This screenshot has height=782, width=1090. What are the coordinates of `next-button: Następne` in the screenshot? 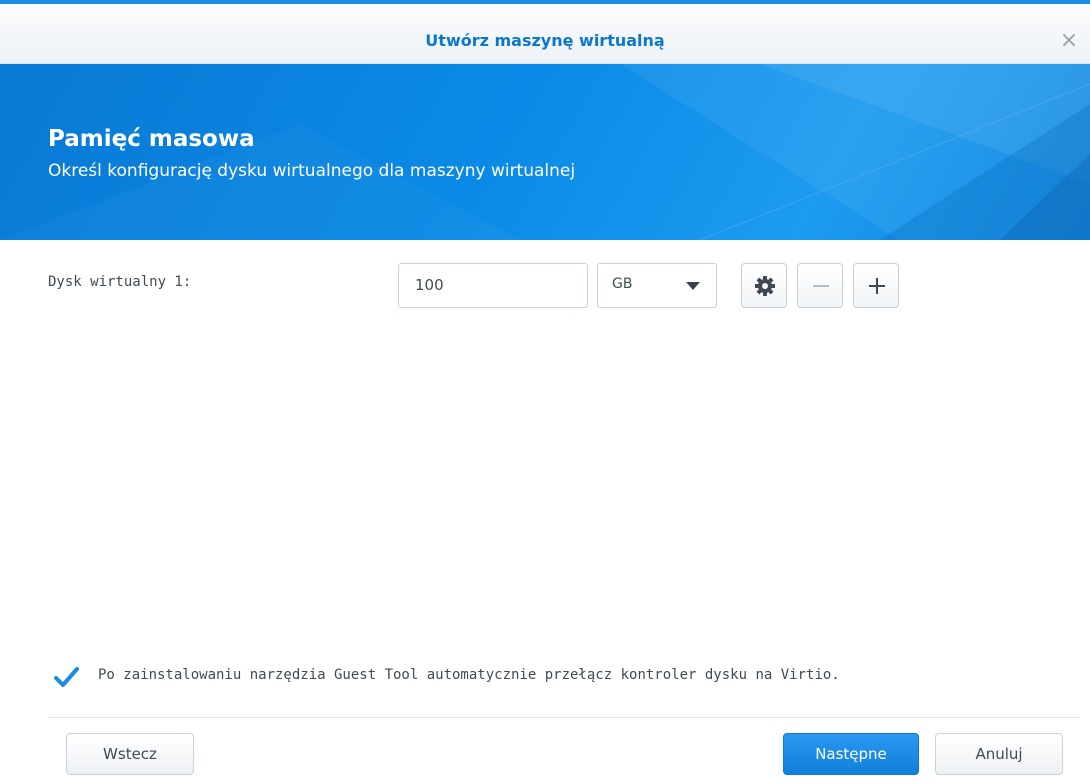 It's located at (851, 754).